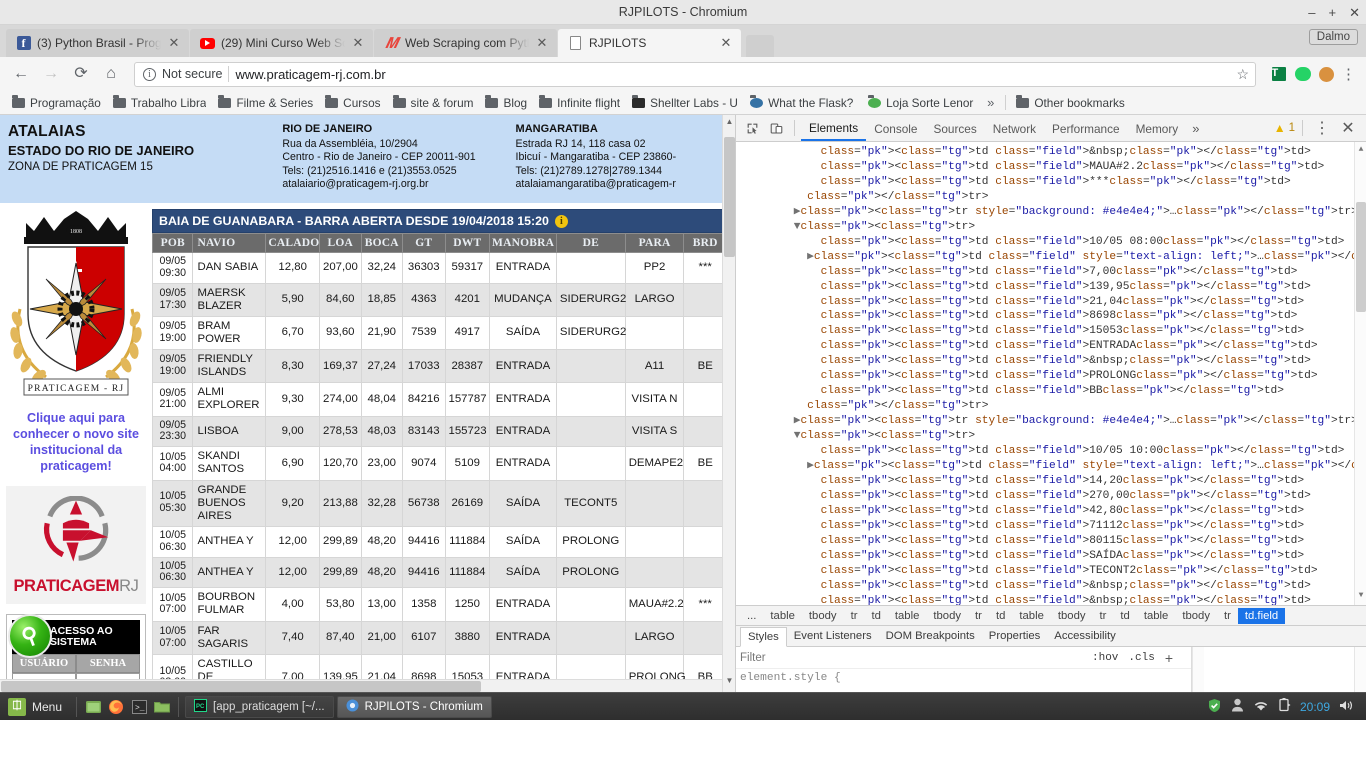 The image size is (1366, 768). What do you see at coordinates (1360, 596) in the screenshot?
I see `scroll-down-arrow: ▼` at bounding box center [1360, 596].